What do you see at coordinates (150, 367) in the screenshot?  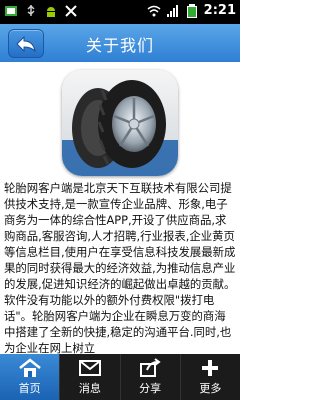 I see `share-icon` at bounding box center [150, 367].